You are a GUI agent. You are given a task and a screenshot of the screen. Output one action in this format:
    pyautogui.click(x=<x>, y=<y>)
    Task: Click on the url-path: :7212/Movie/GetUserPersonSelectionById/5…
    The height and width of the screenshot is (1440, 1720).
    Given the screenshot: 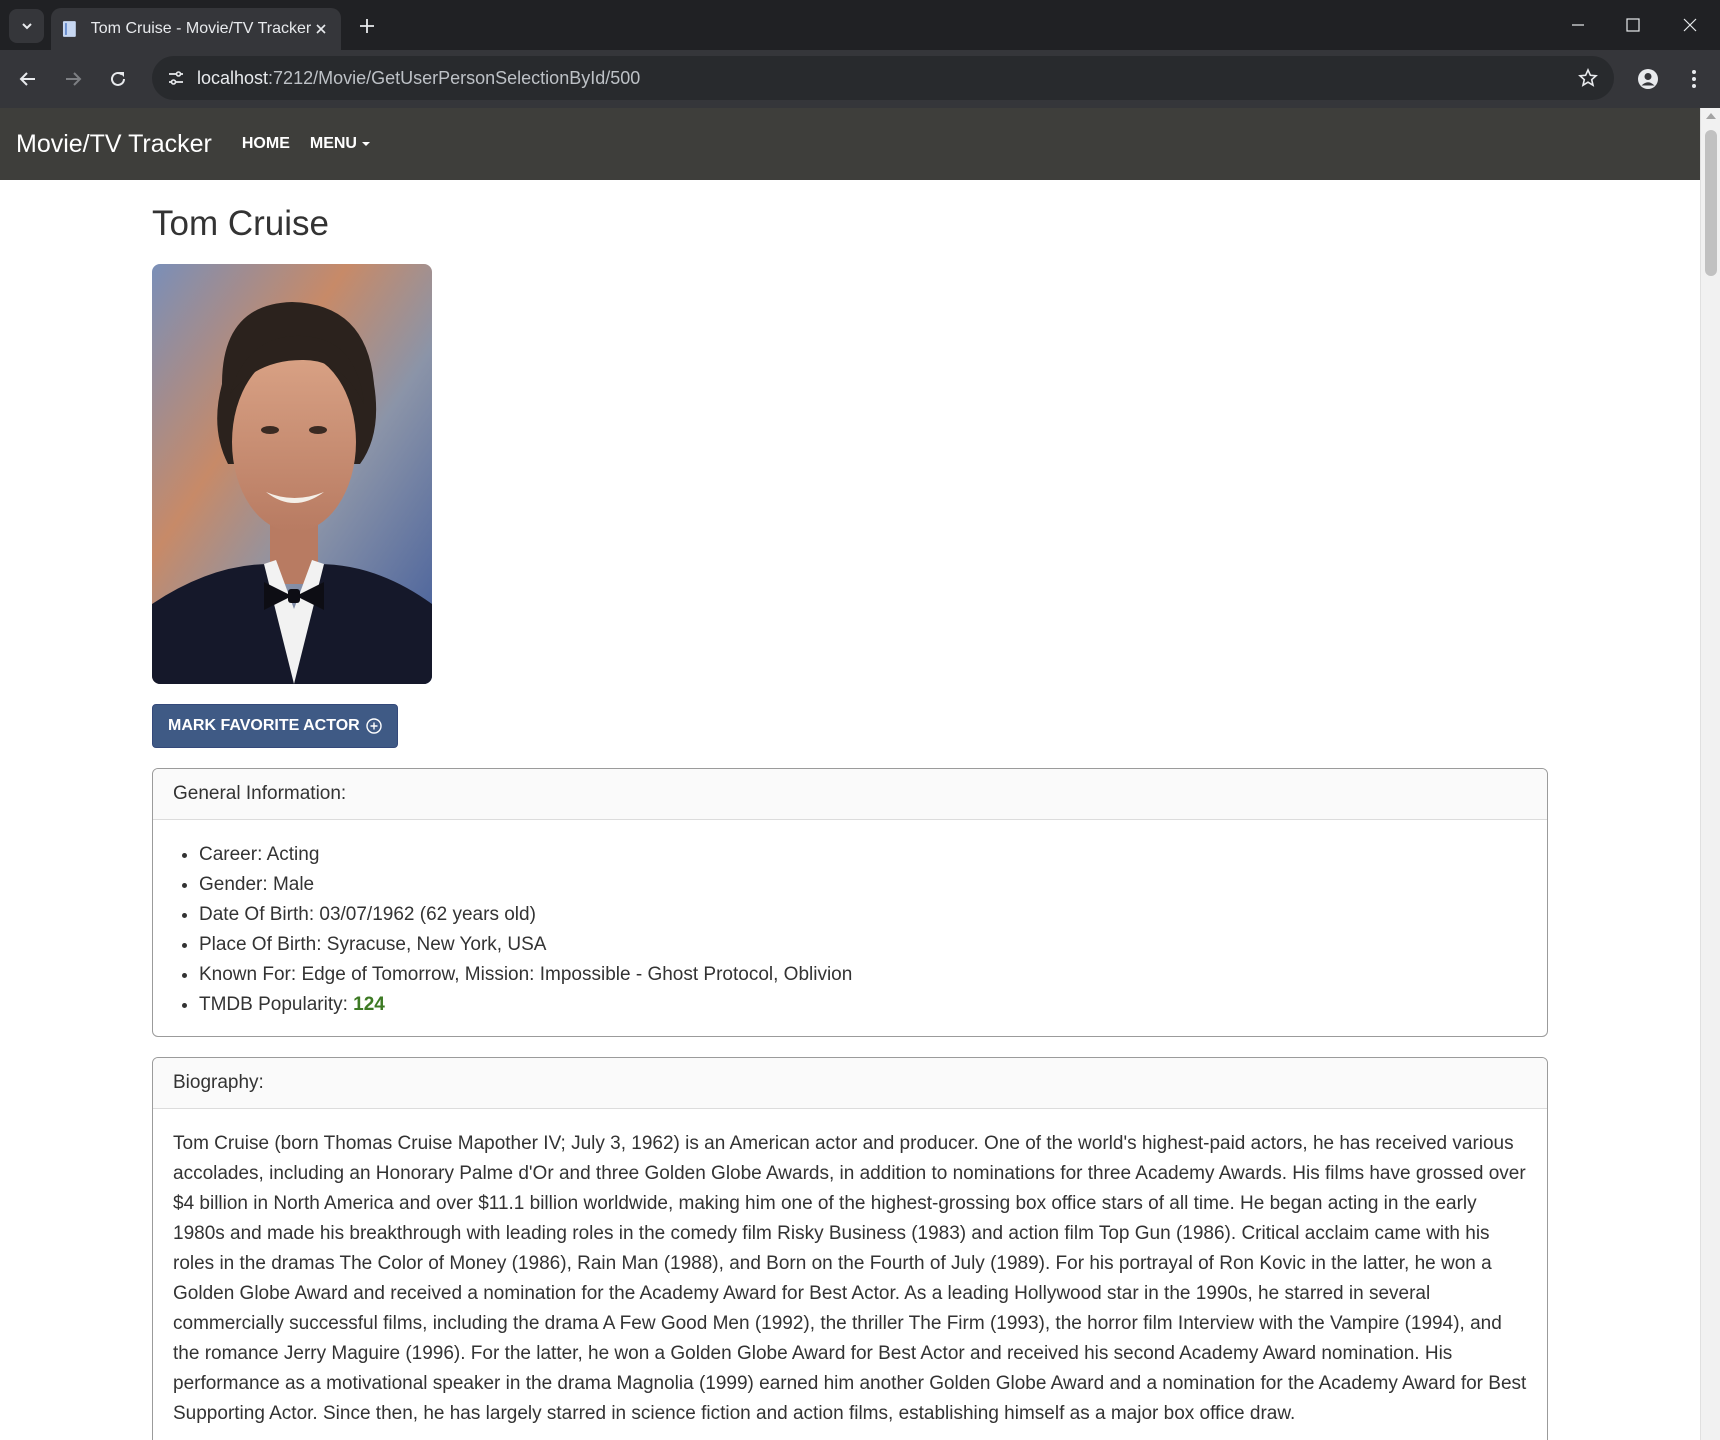 What is the action you would take?
    pyautogui.click(x=454, y=78)
    